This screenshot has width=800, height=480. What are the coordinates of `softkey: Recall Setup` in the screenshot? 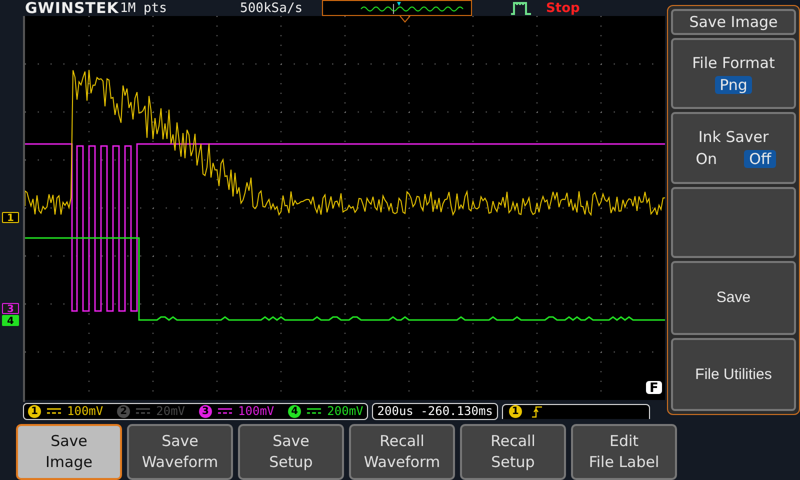 It's located at (513, 452).